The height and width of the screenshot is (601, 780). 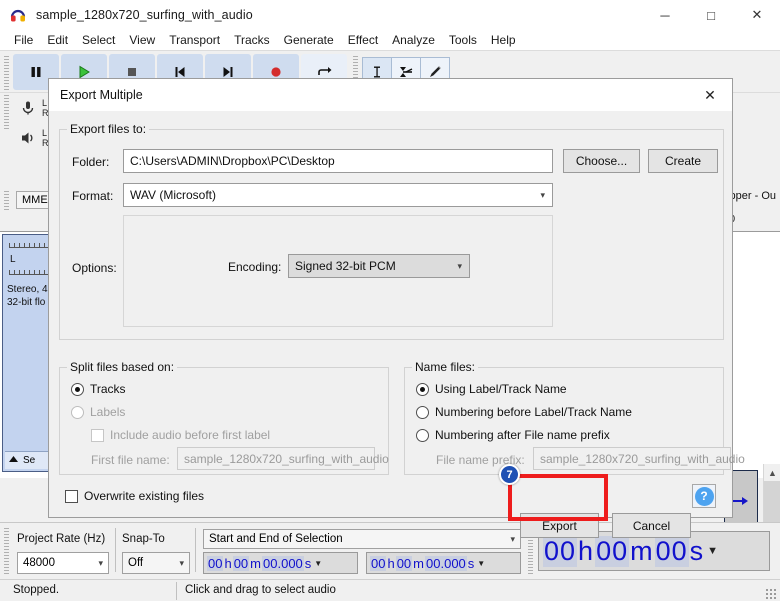 I want to click on format-label: Format:, so click(x=93, y=196).